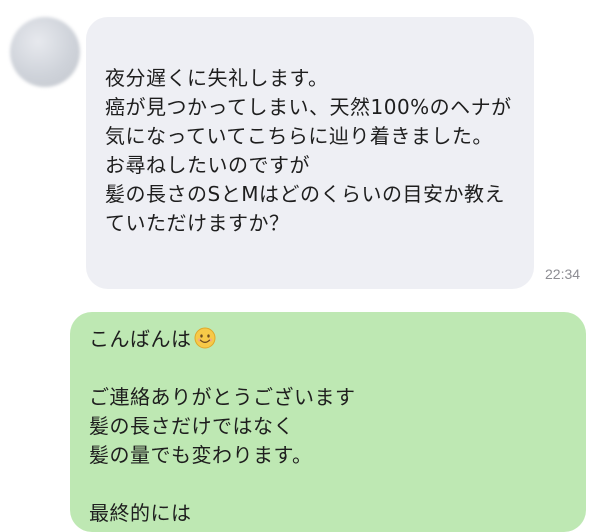 The image size is (600, 532). I want to click on outgoing-greeting-text: こんばんは, so click(140, 339).